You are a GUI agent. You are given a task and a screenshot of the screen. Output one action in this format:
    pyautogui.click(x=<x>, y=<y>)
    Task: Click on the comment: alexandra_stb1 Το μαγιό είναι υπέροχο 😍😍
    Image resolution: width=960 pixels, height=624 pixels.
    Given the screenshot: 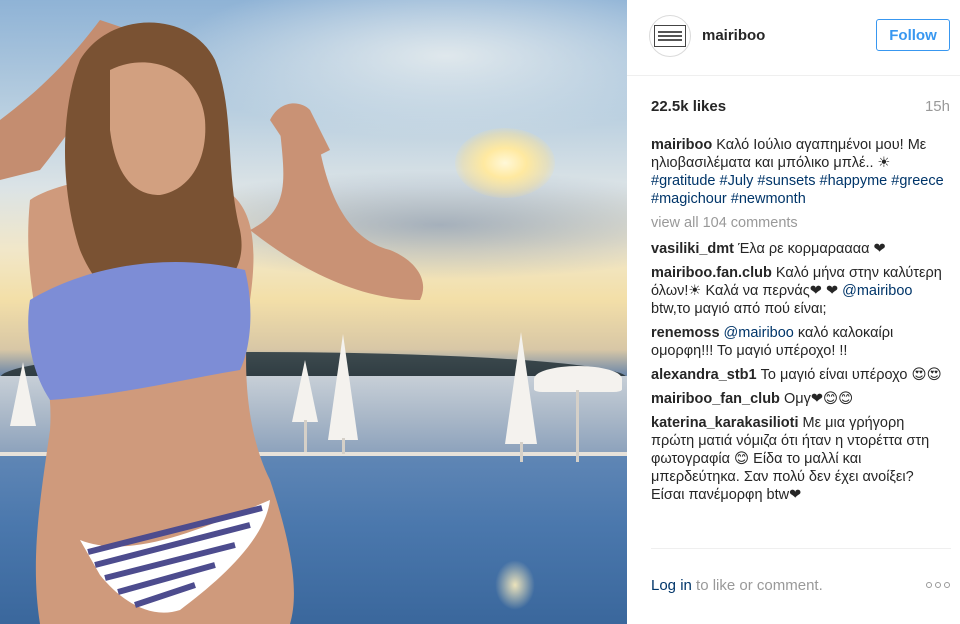 What is the action you would take?
    pyautogui.click(x=801, y=375)
    